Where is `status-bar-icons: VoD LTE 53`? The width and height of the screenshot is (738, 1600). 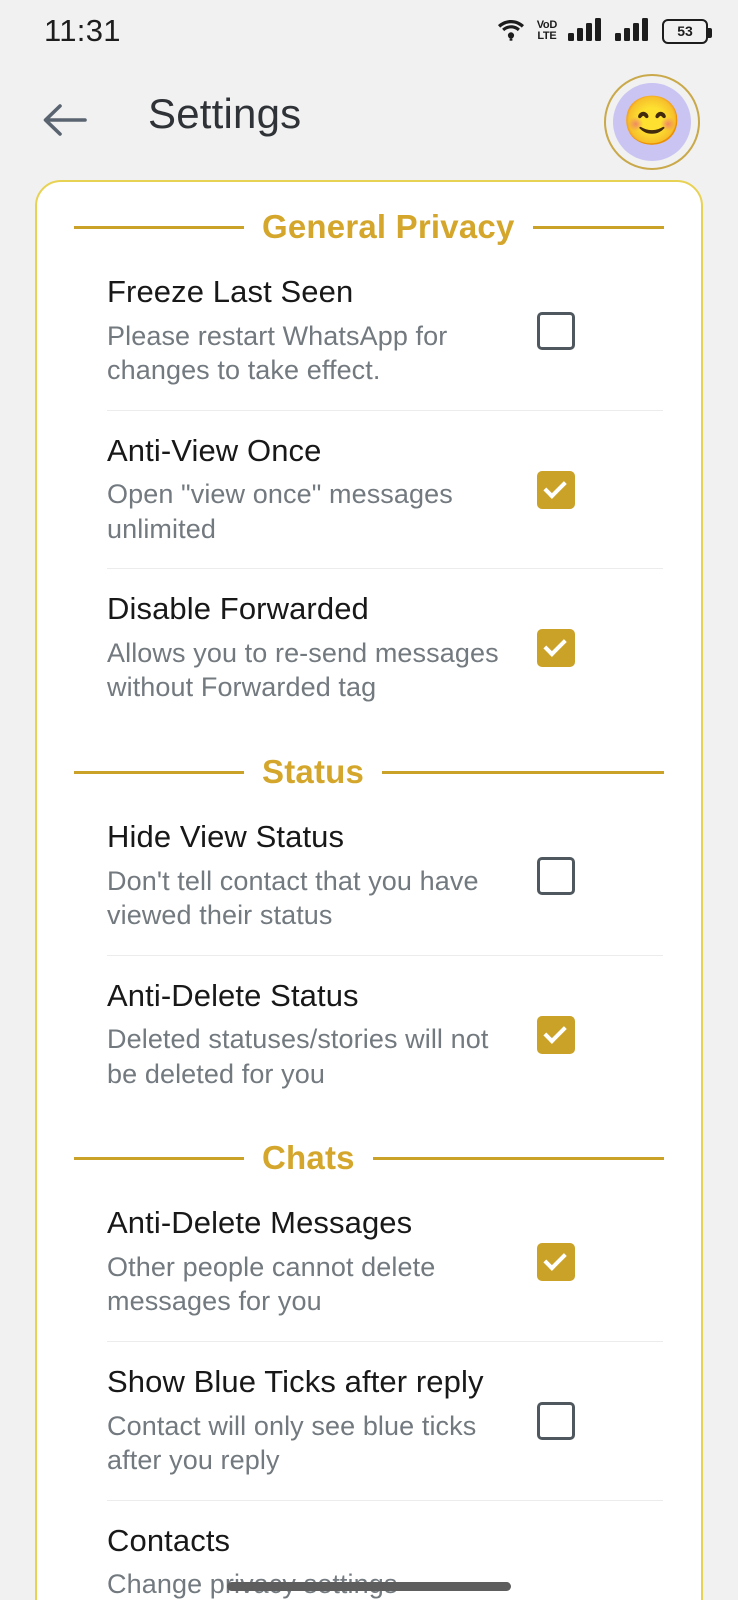
status-bar-icons: VoD LTE 53 is located at coordinates (604, 31).